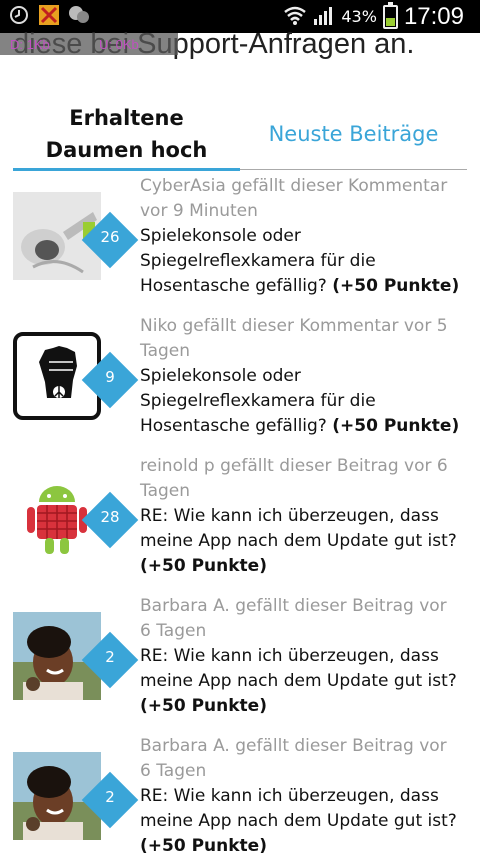  I want to click on thumbs-count-badge: 9, so click(110, 377).